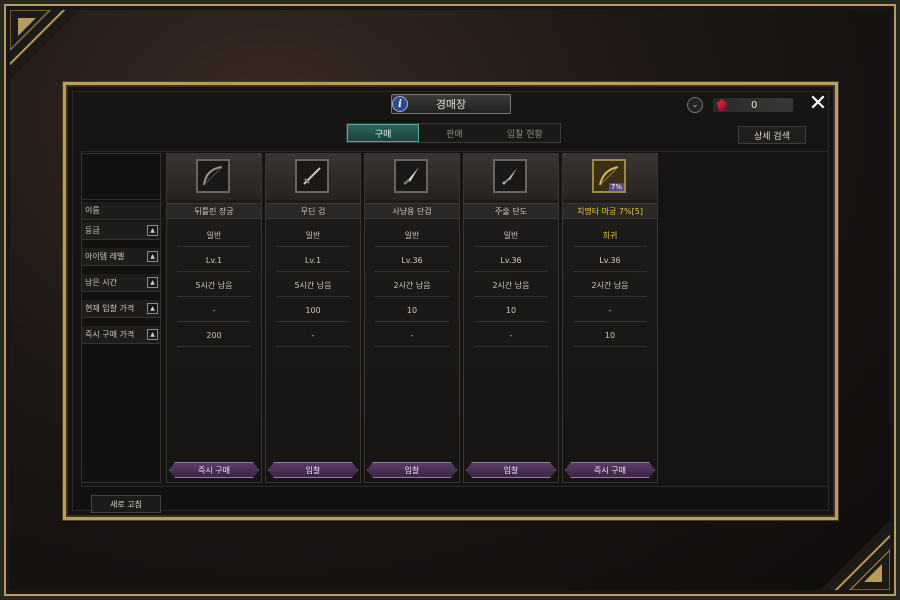  What do you see at coordinates (92, 230) in the screenshot?
I see `label-text: 등급` at bounding box center [92, 230].